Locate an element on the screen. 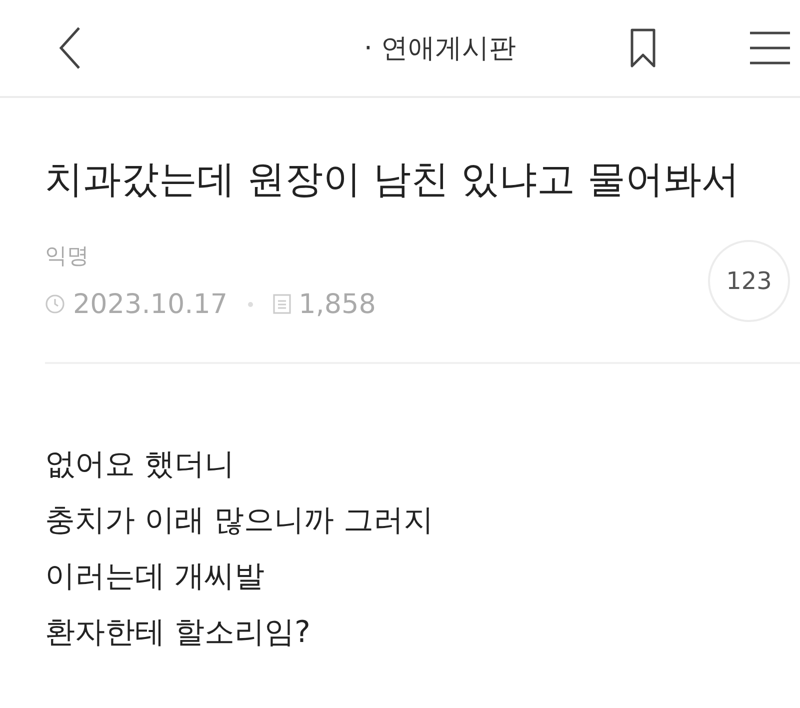  back-icon is located at coordinates (70, 48).